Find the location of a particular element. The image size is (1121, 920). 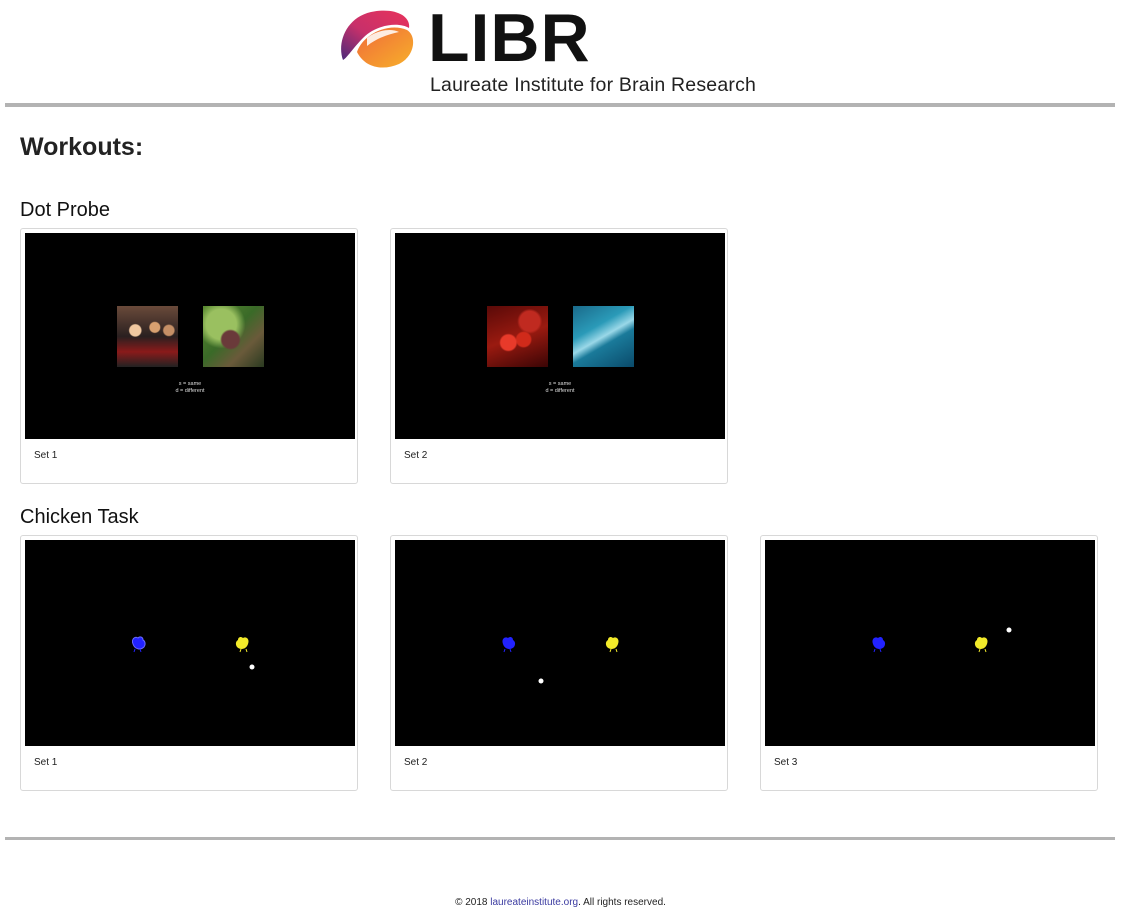

footer-divider is located at coordinates (560, 838).